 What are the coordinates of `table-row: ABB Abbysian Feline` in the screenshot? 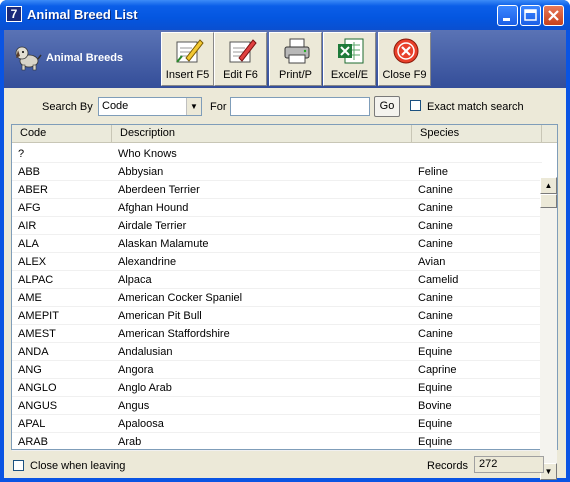 It's located at (277, 172).